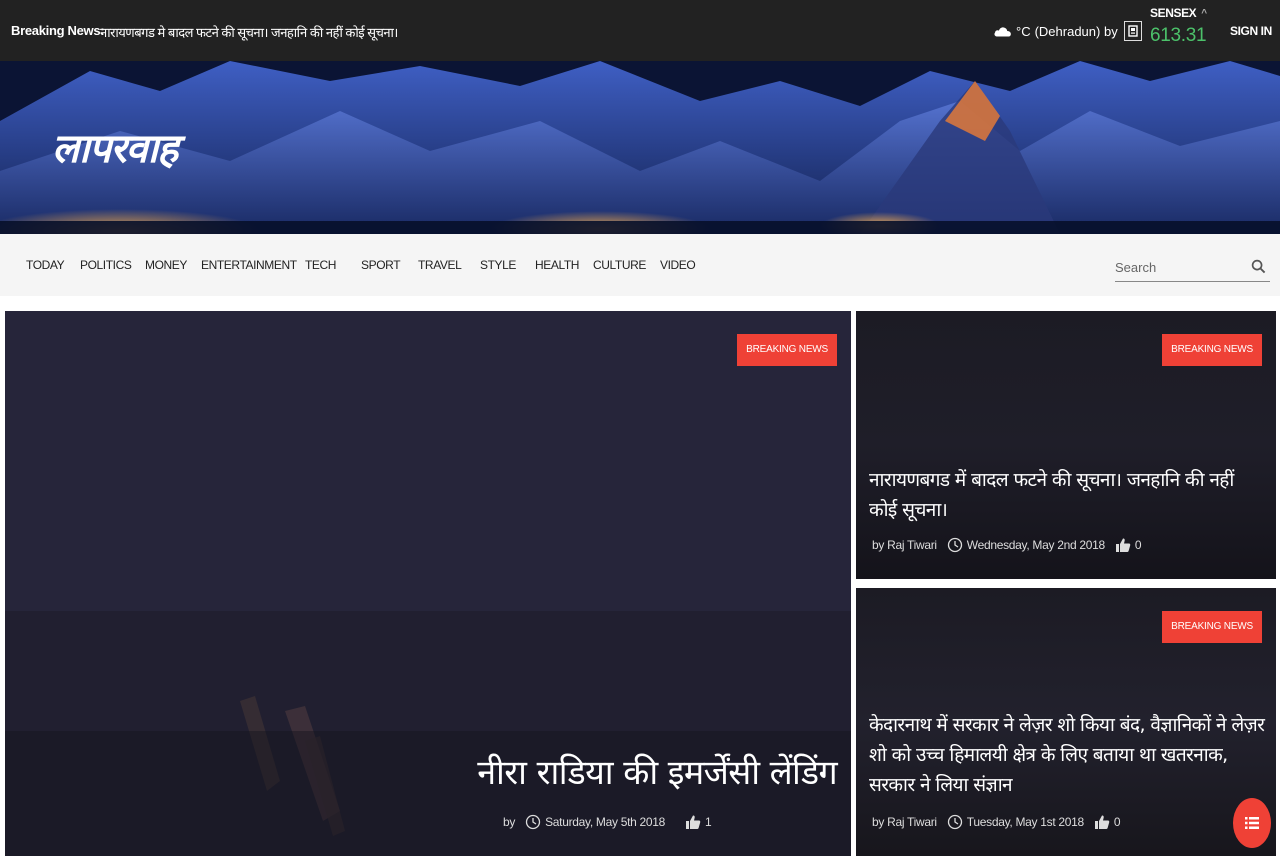 This screenshot has width=1280, height=856. I want to click on weather-location: (Dehradun) by, so click(1076, 31).